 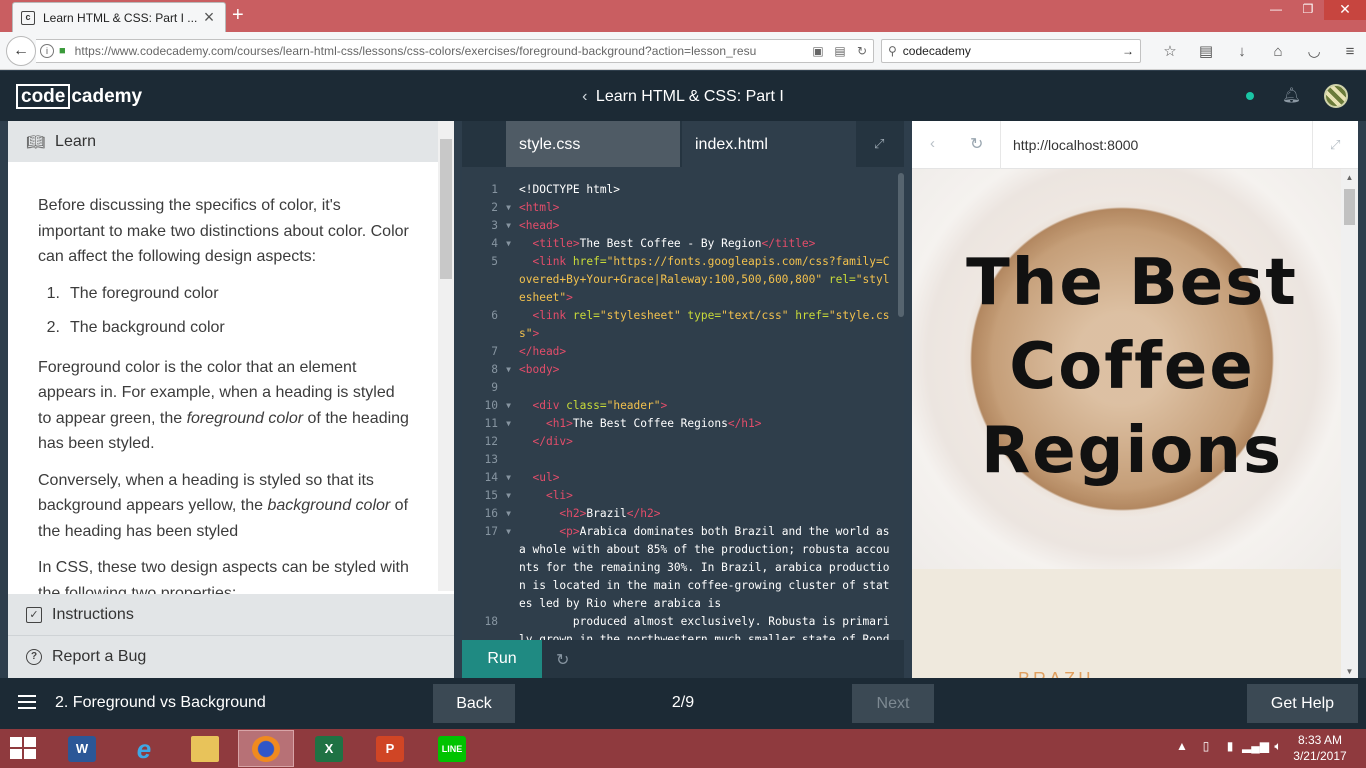 What do you see at coordinates (82, 748) in the screenshot?
I see `word-app: W` at bounding box center [82, 748].